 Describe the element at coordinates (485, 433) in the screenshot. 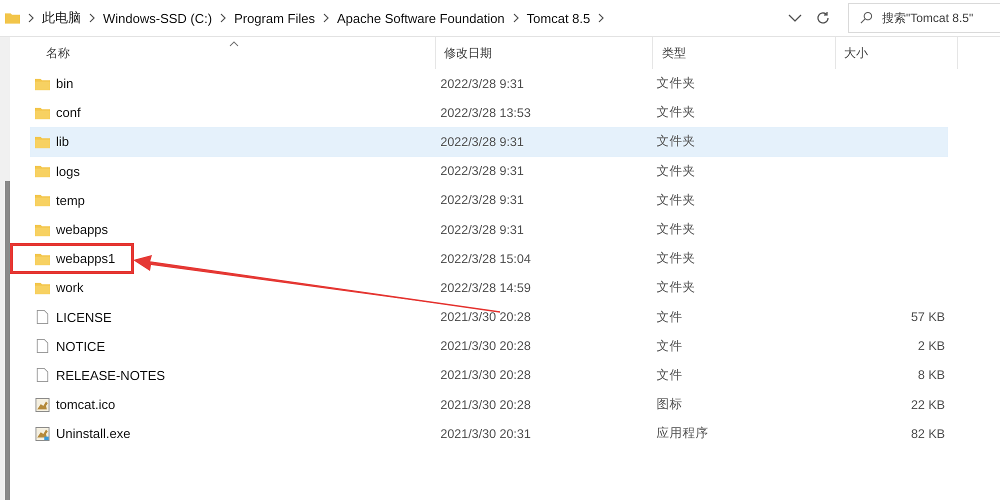

I see `modified-date: 2021/3/30 20:31` at that location.